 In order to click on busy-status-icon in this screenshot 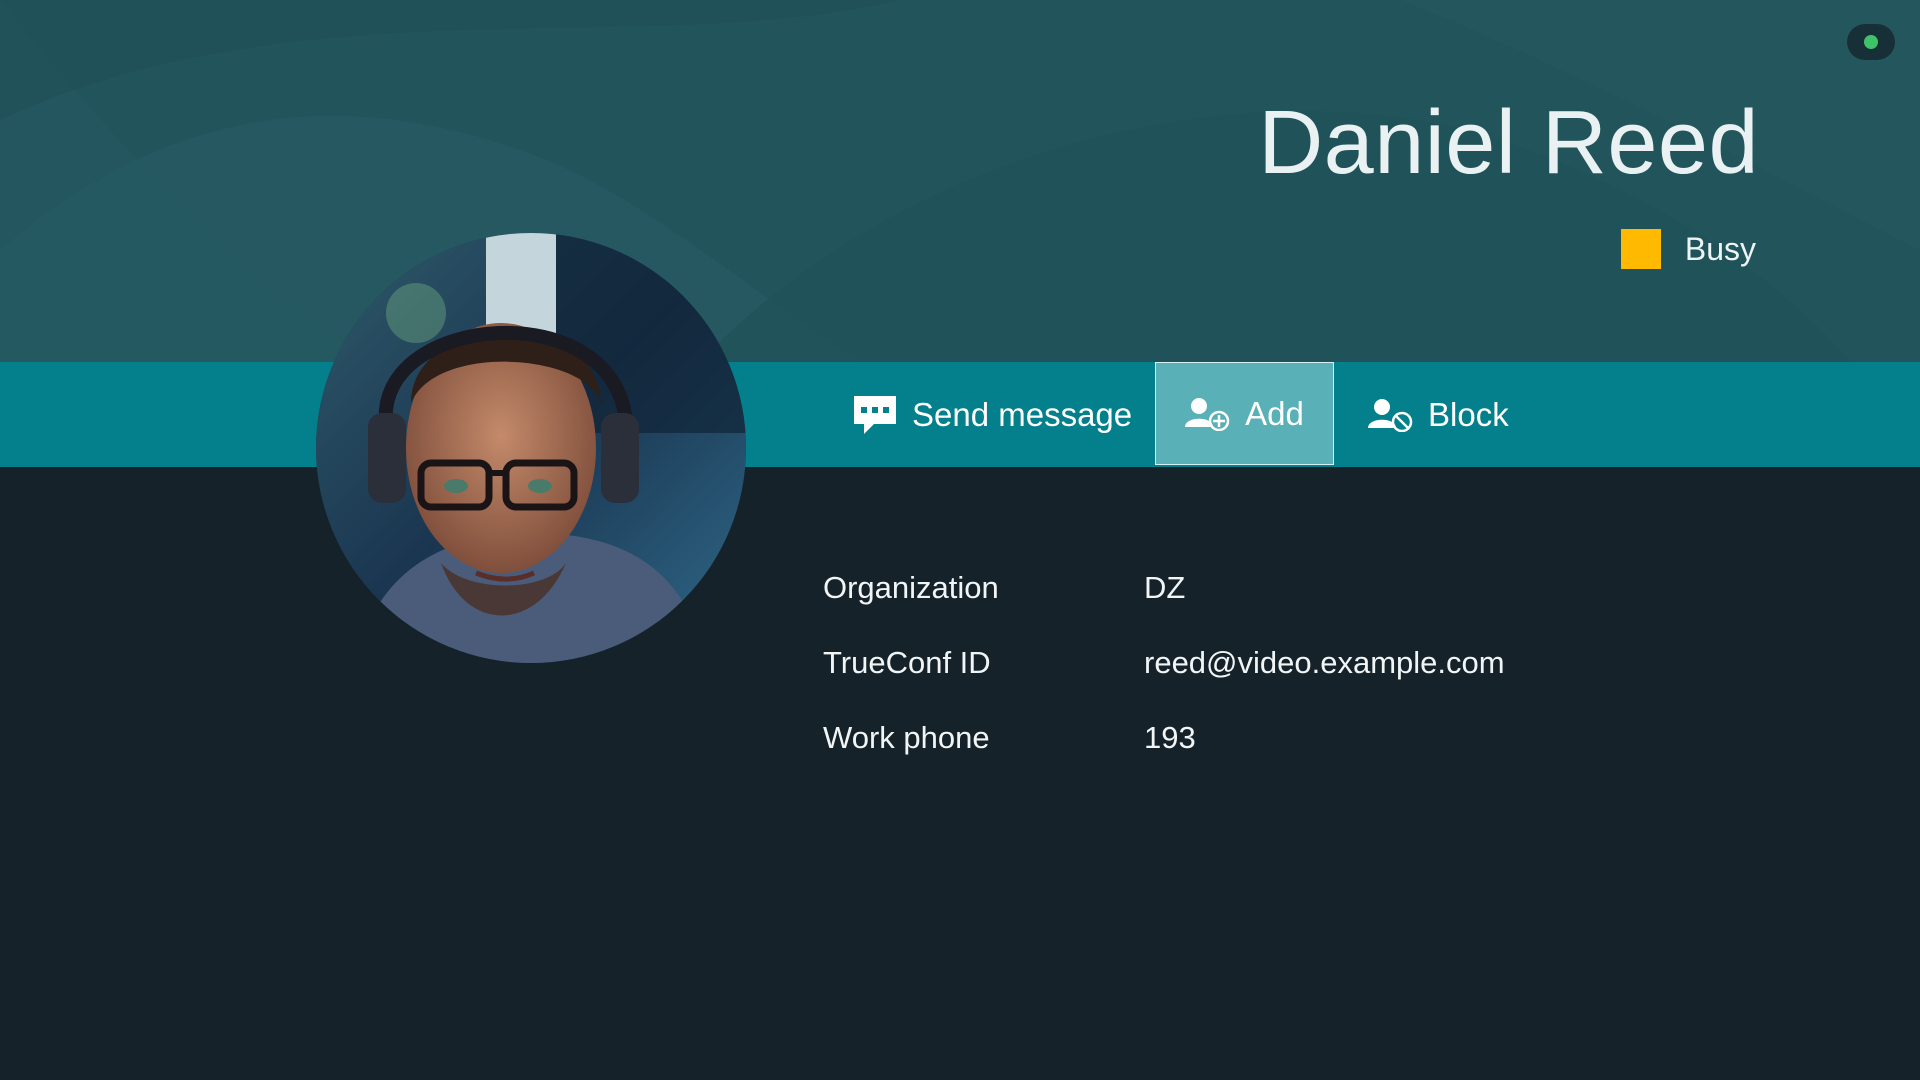, I will do `click(1640, 249)`.